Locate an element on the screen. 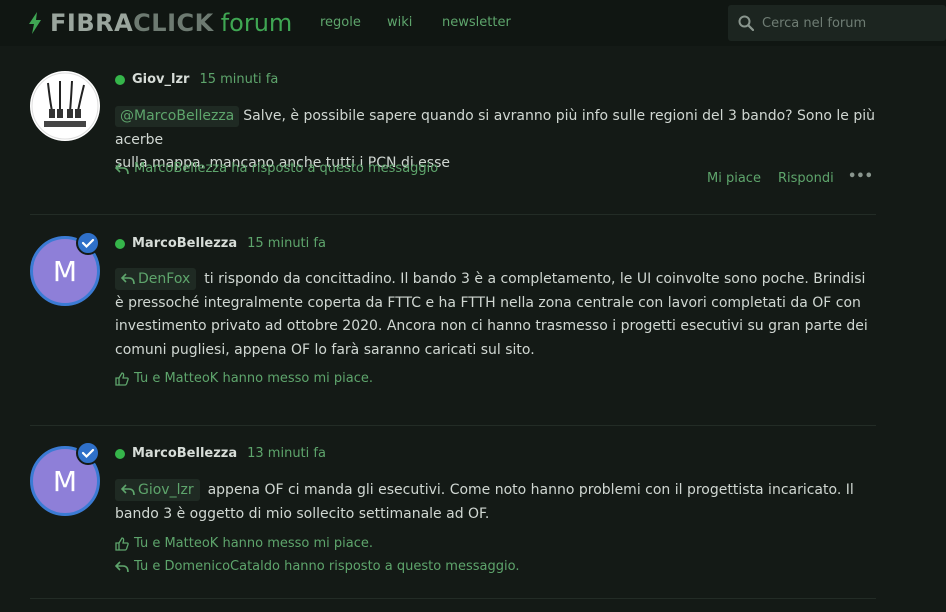 The width and height of the screenshot is (946, 612). timestamp: 13 minuti fa is located at coordinates (286, 453).